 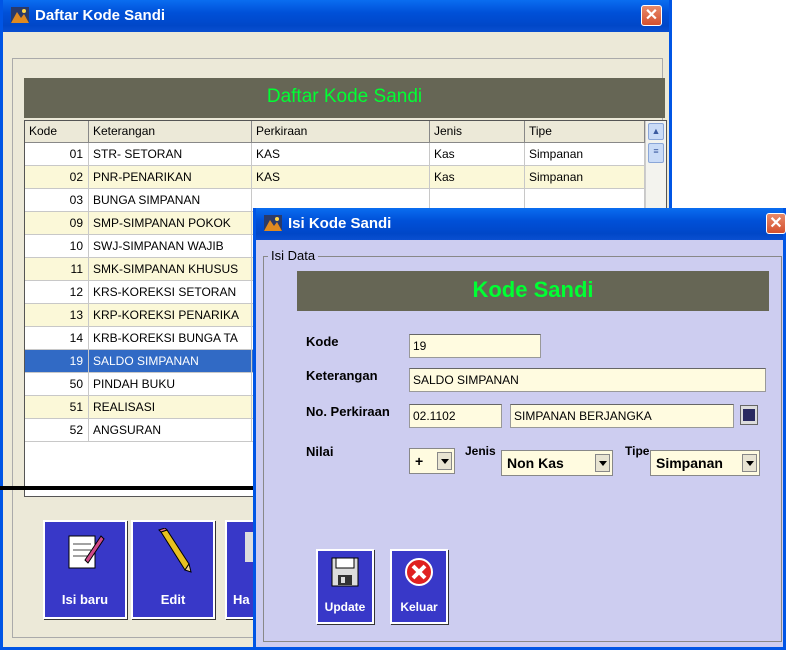 I want to click on column-header-kode: Kode, so click(x=57, y=132).